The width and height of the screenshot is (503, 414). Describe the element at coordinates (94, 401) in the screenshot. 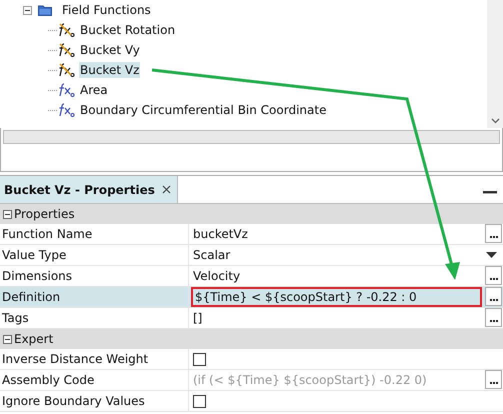

I see `property-name: Ignore Boundary Values` at that location.